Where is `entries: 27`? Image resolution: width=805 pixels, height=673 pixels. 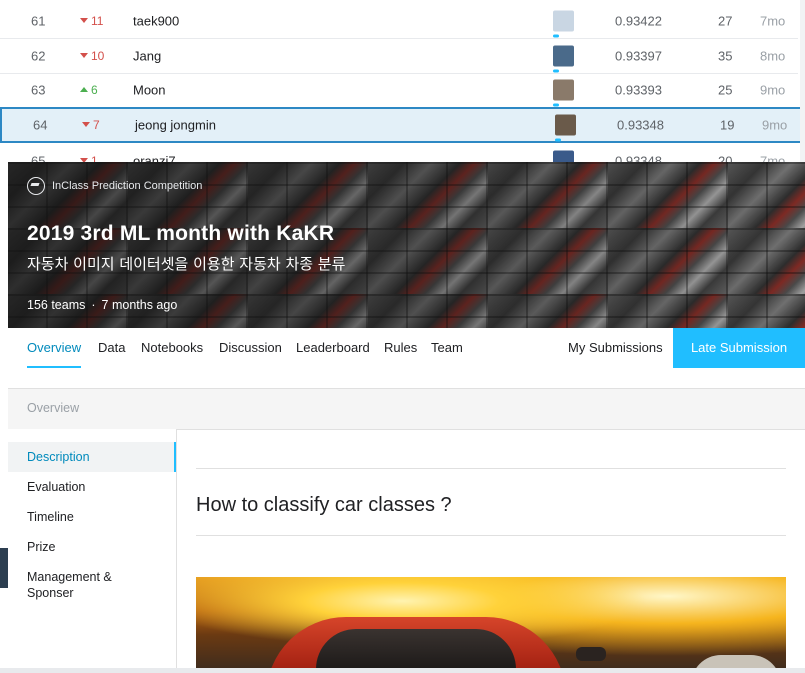 entries: 27 is located at coordinates (725, 21).